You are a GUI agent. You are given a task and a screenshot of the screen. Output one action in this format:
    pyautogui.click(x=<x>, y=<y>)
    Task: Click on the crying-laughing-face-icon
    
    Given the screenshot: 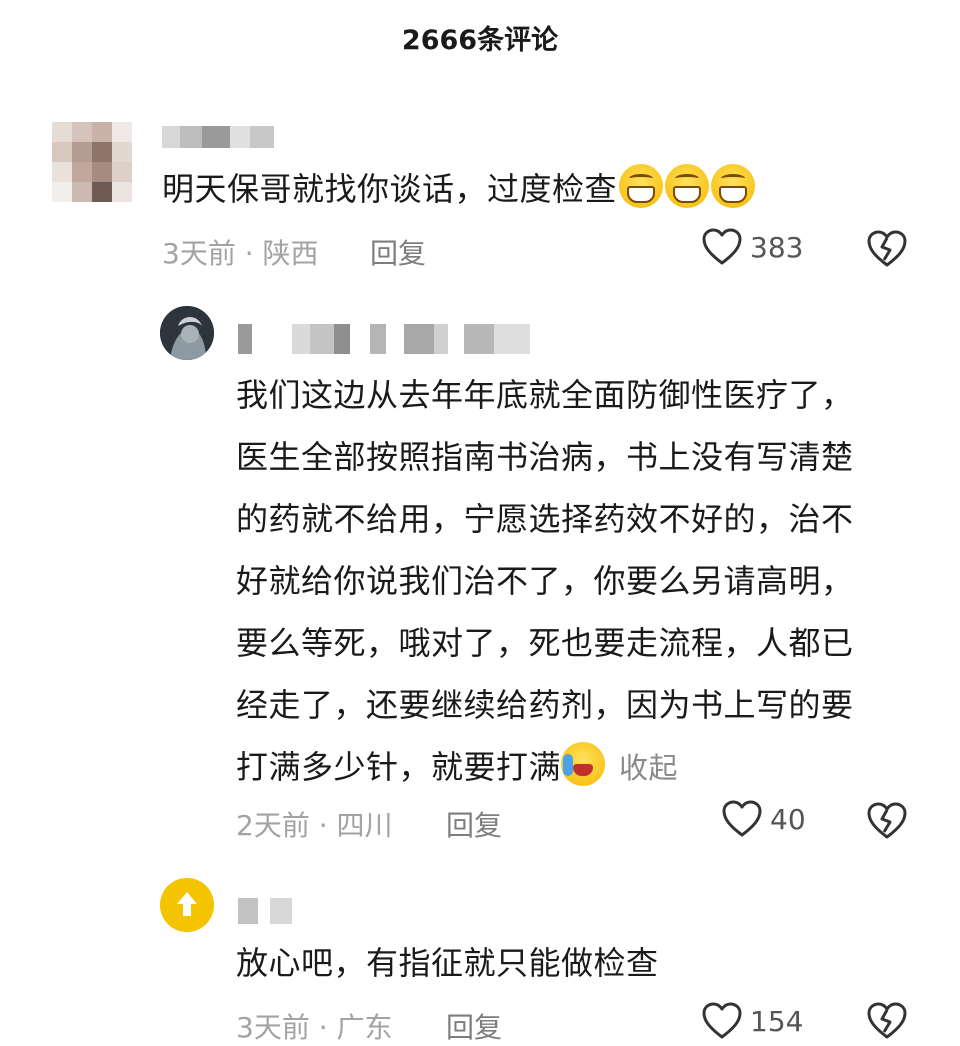 What is the action you would take?
    pyautogui.click(x=583, y=764)
    